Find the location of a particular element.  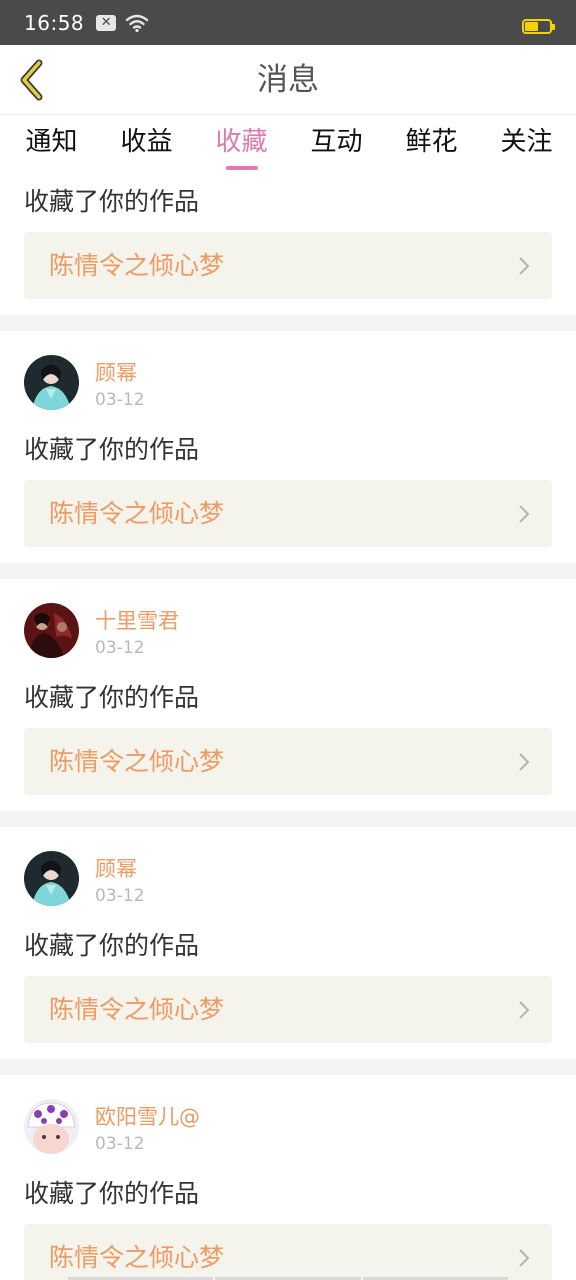

tab-label: 通知 is located at coordinates (51, 142).